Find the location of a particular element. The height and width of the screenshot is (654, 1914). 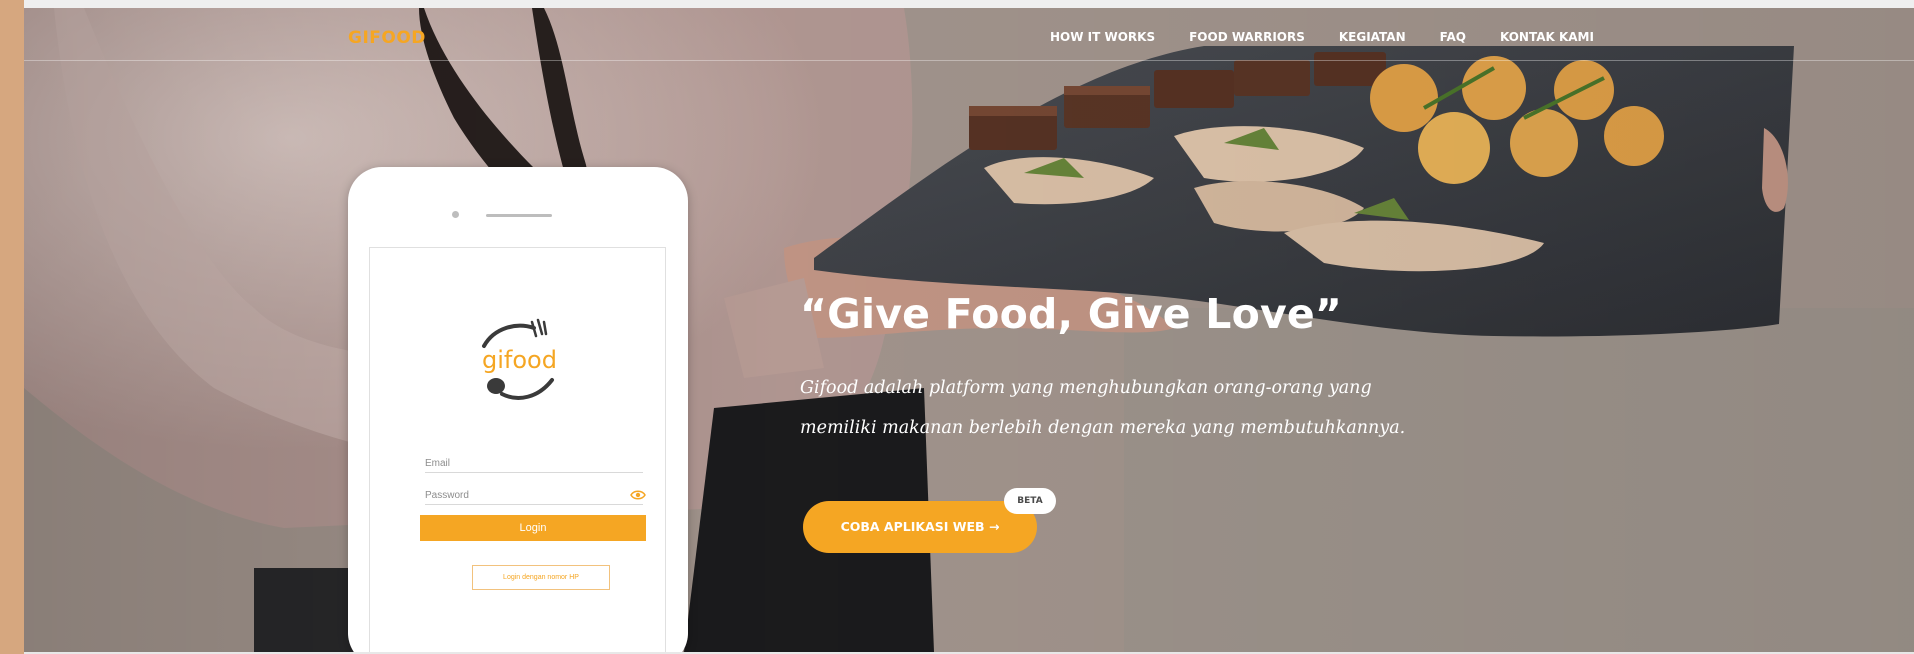

password-field is located at coordinates (534, 504).